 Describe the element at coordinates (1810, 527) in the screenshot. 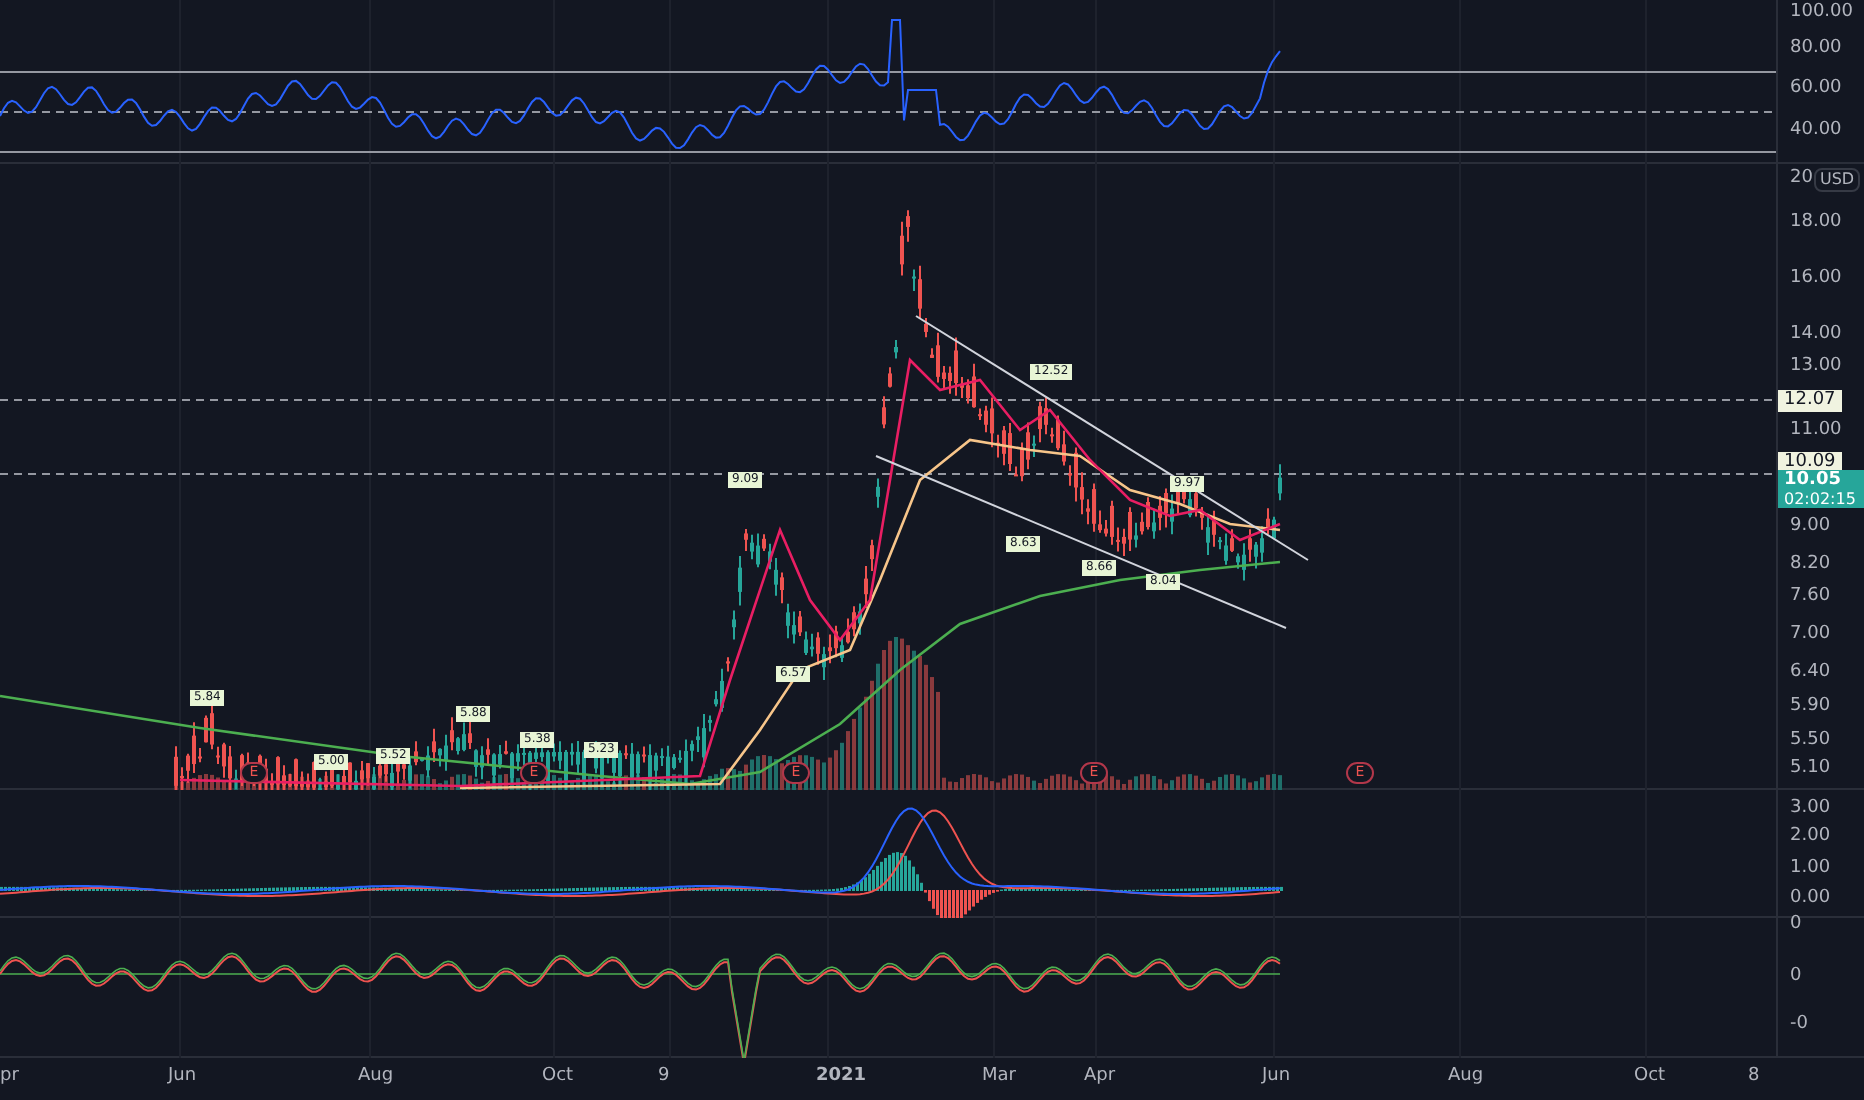

I see `axis-label: 9.00` at that location.